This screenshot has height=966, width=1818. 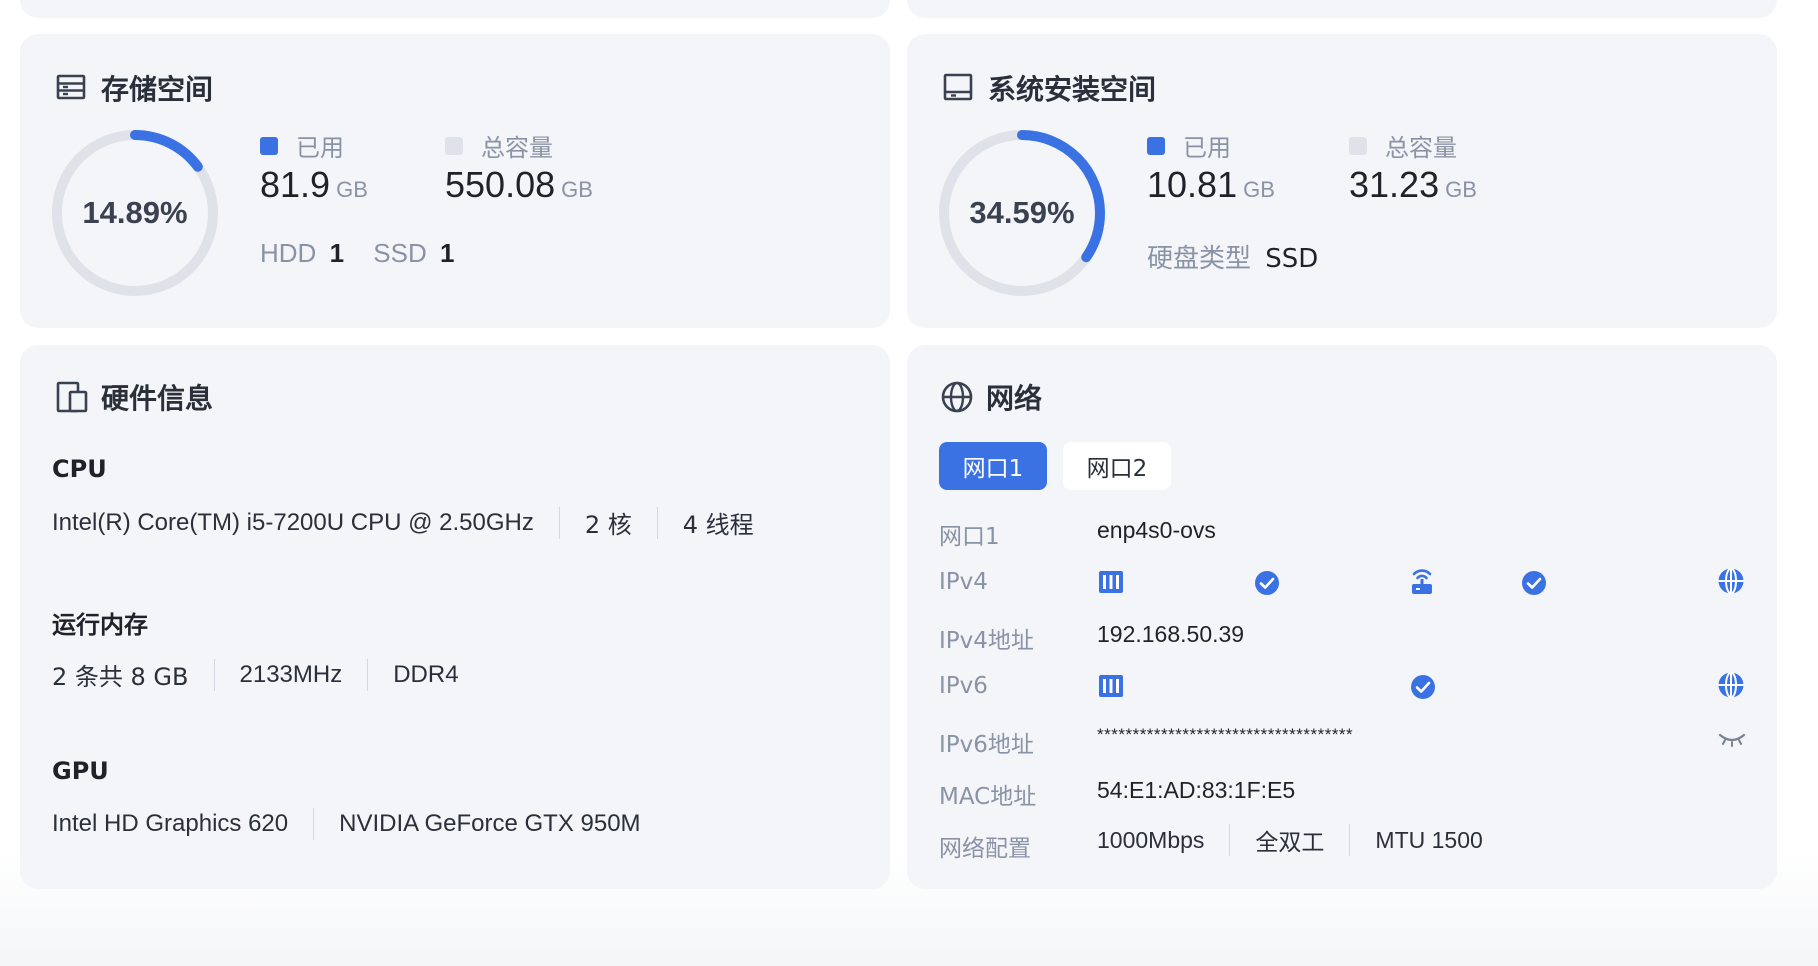 I want to click on ipv4-status-path, so click(x=1422, y=582).